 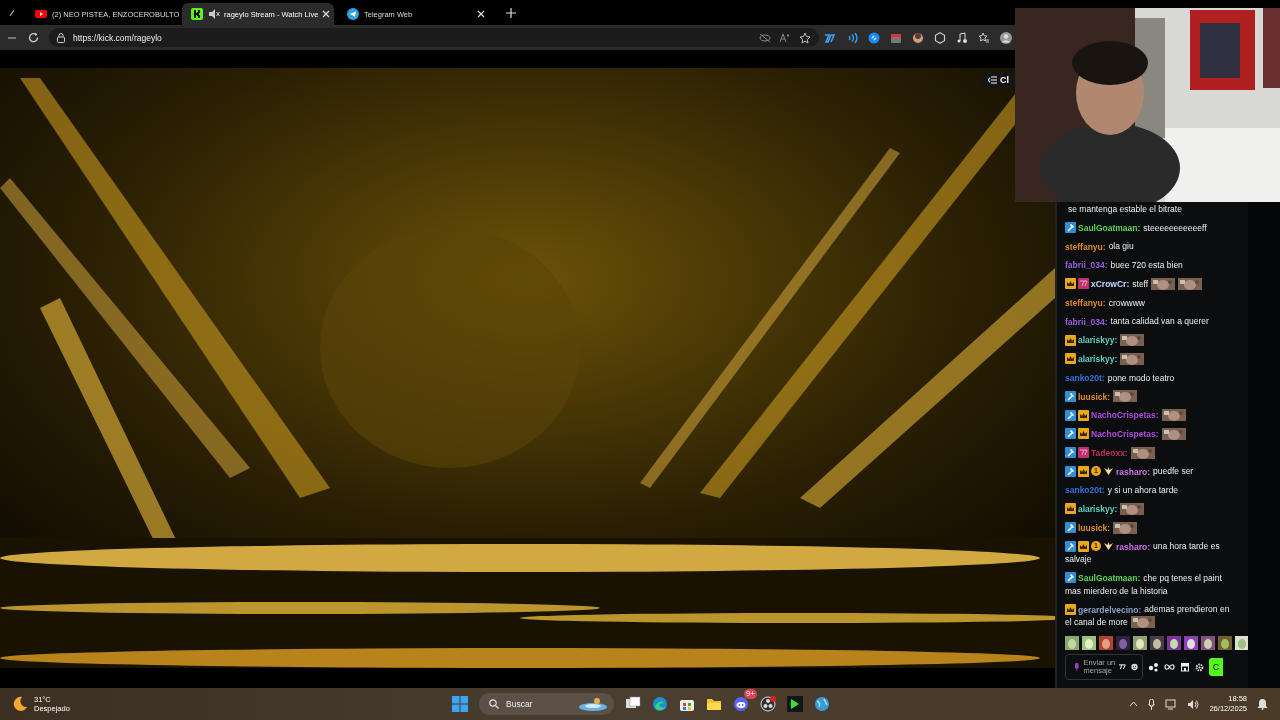 What do you see at coordinates (41, 14) in the screenshot?
I see `play-icon` at bounding box center [41, 14].